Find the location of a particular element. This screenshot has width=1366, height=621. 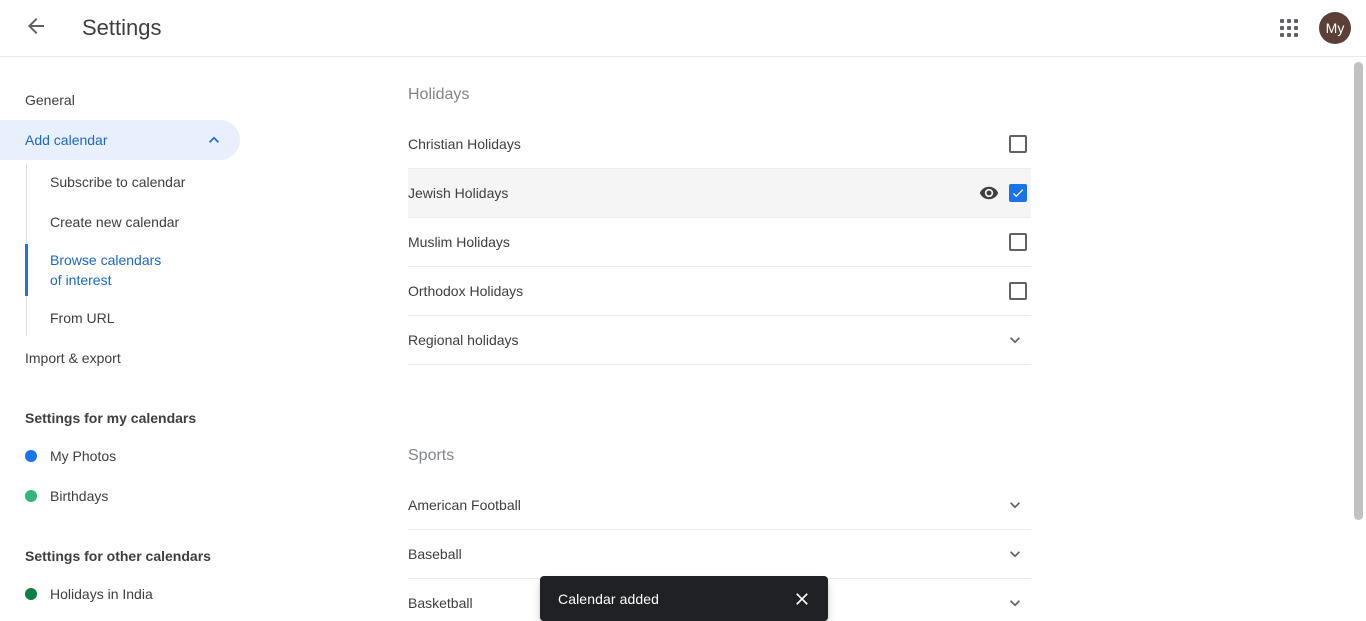

sidebar-item-add-calendar: Add calendar is located at coordinates (120, 140).